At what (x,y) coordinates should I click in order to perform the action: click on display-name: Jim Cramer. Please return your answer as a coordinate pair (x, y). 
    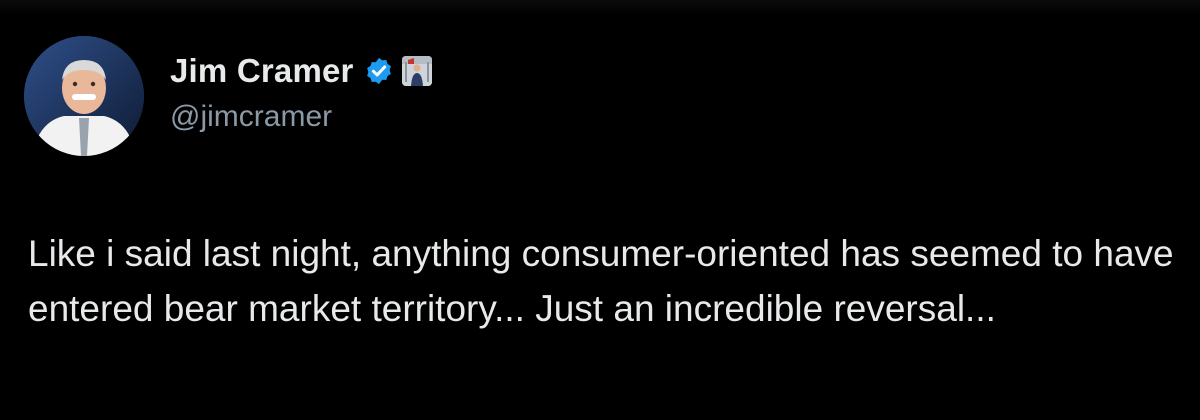
    Looking at the image, I should click on (262, 71).